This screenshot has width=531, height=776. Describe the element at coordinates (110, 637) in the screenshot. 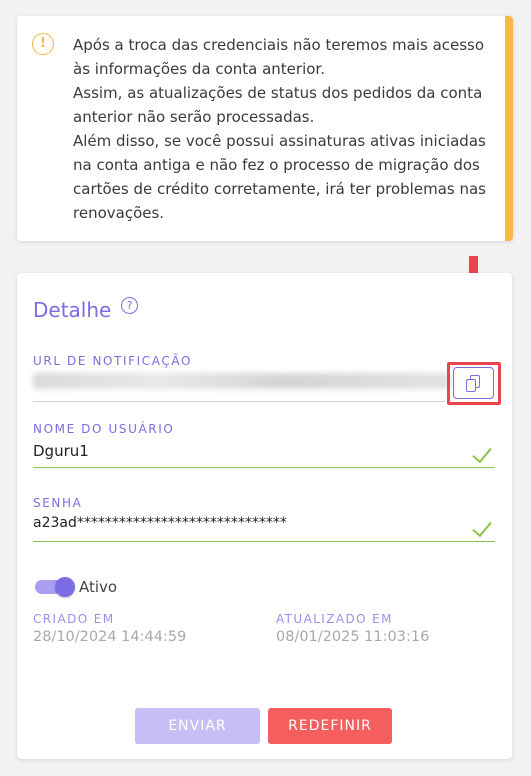

I see `created-value: 28/10/2024 14:44:59` at that location.